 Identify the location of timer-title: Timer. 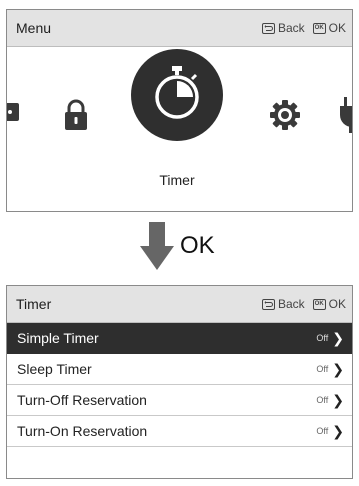
(34, 304).